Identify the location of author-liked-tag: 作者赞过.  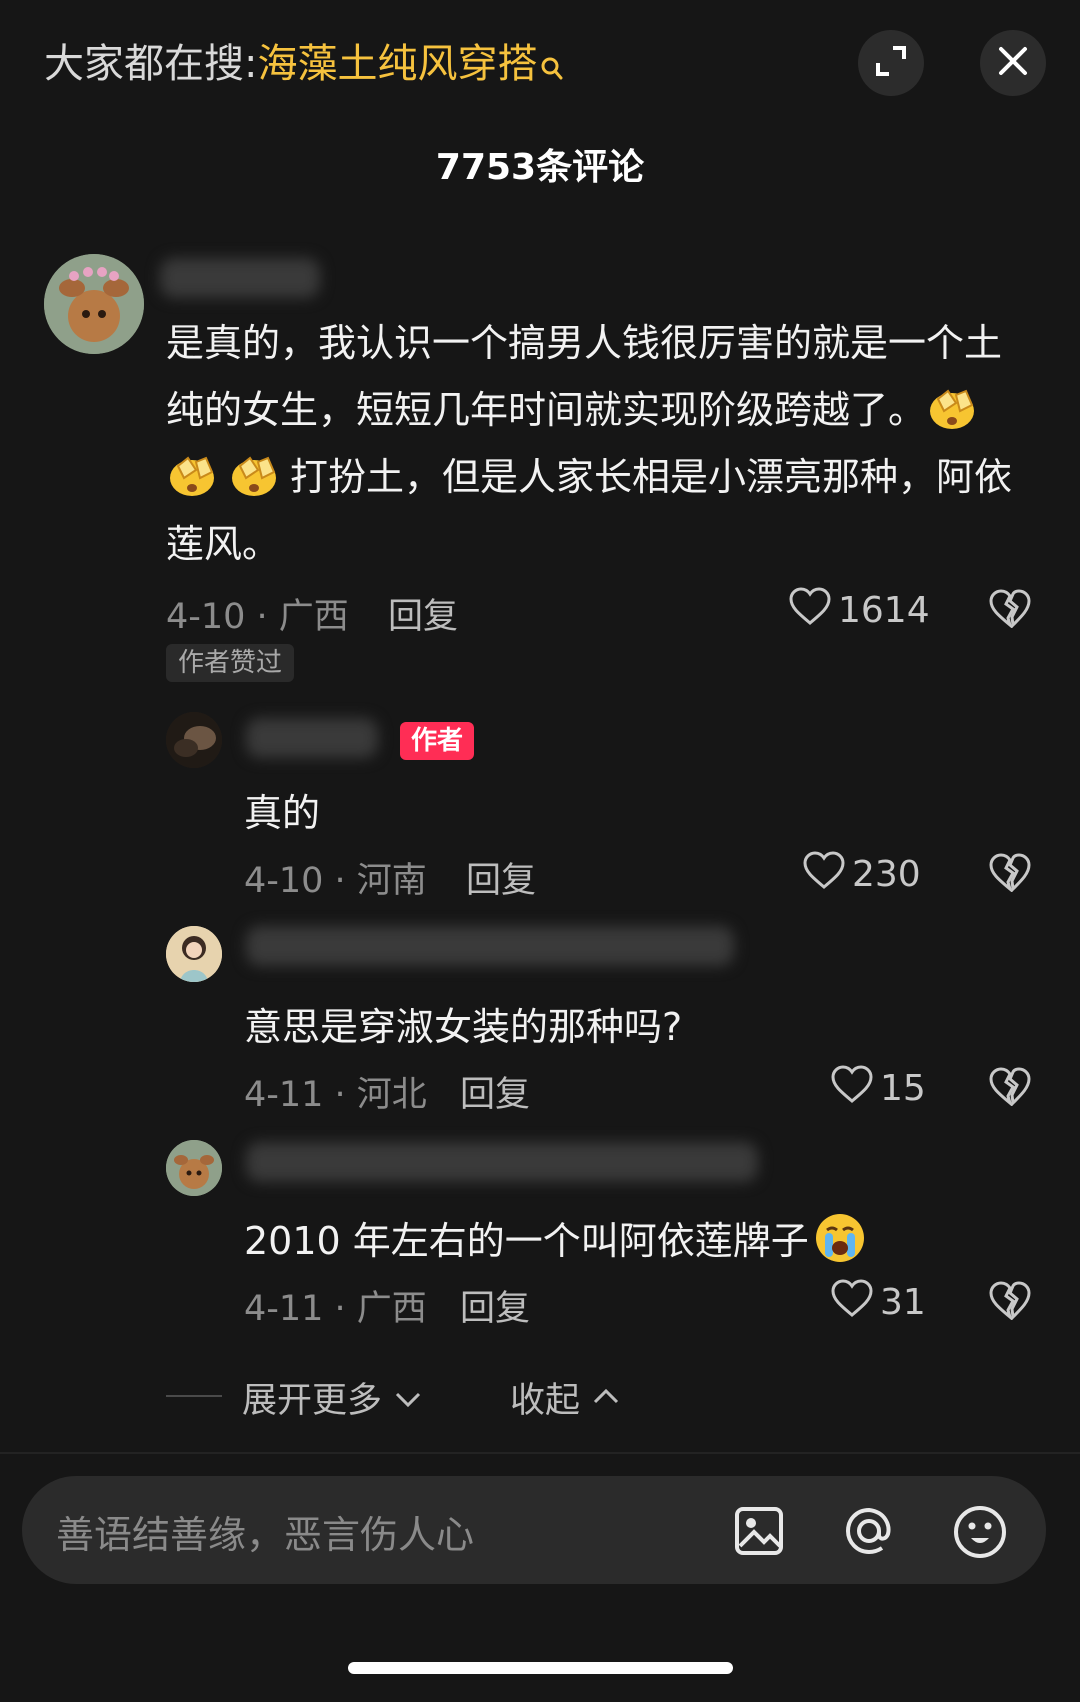
(230, 663).